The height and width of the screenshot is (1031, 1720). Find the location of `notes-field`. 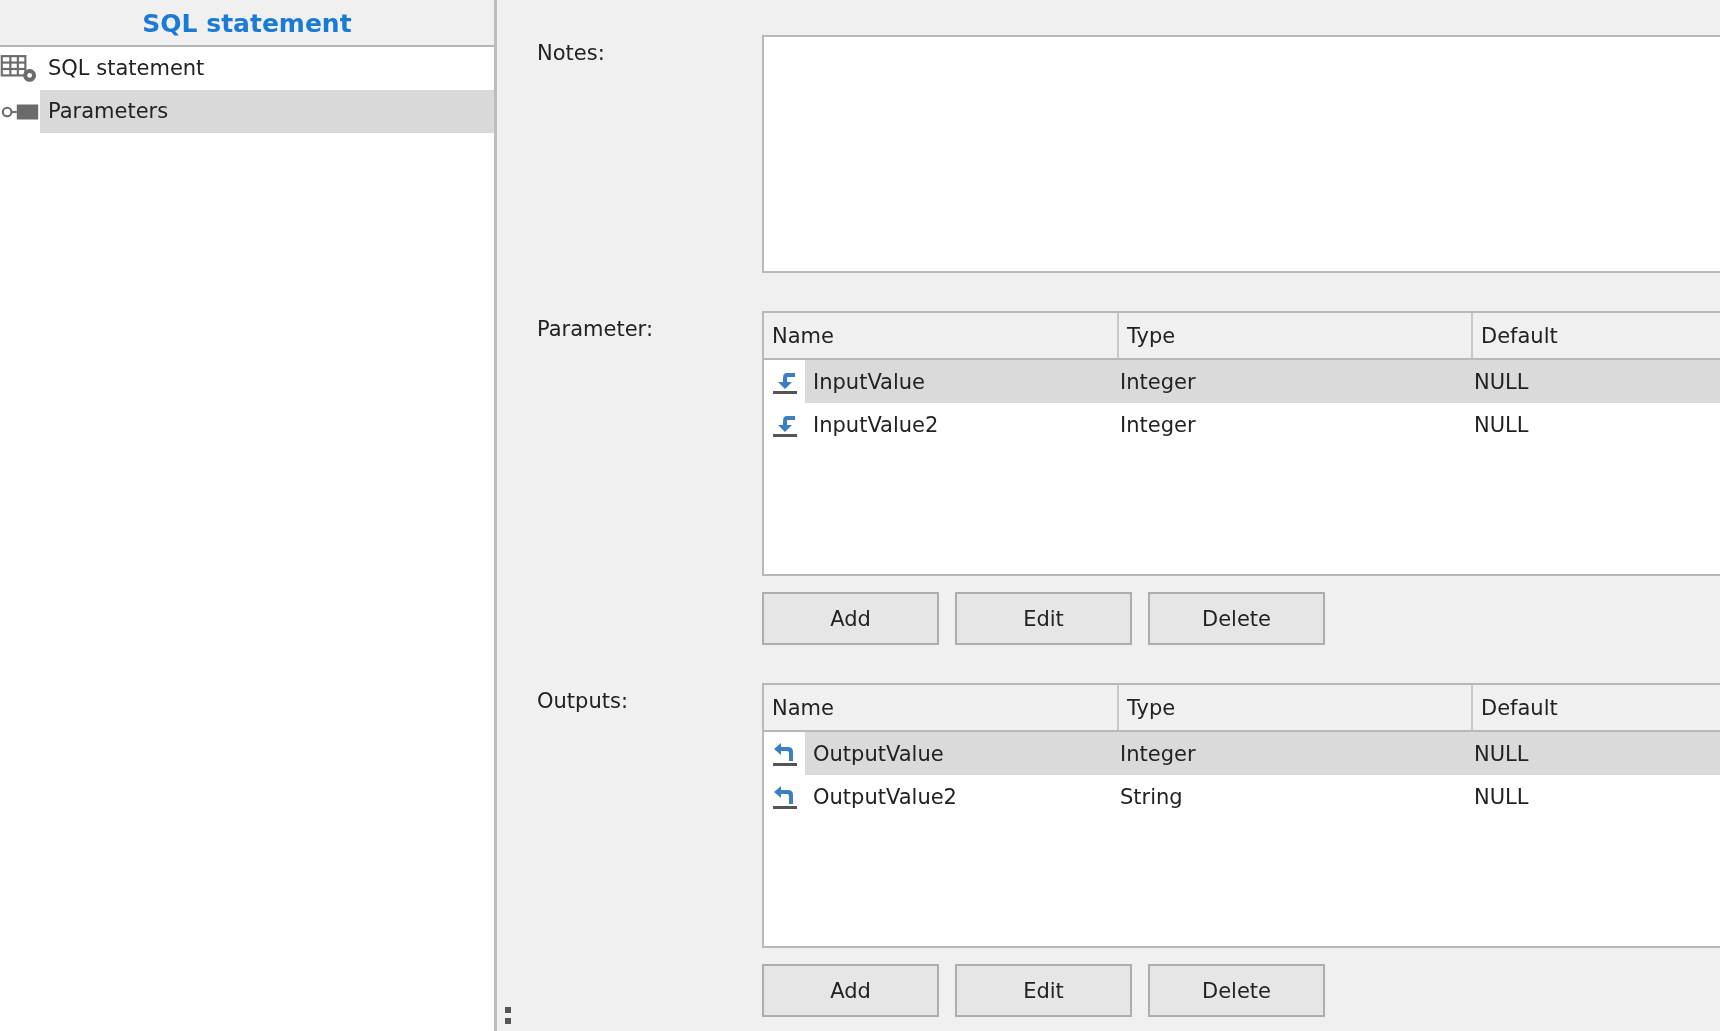

notes-field is located at coordinates (1241, 154).